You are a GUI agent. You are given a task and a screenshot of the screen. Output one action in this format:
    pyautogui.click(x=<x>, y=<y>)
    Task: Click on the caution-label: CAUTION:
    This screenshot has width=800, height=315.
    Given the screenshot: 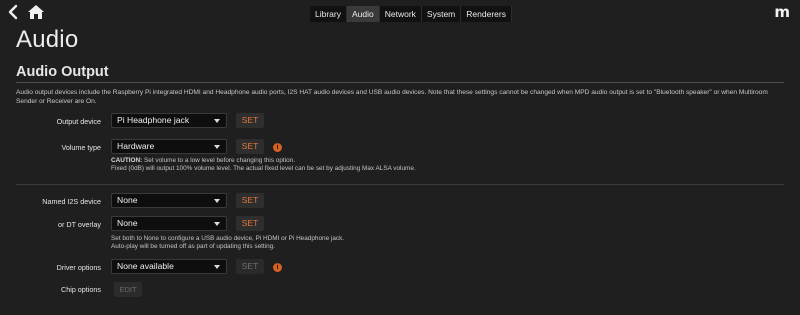 What is the action you would take?
    pyautogui.click(x=127, y=160)
    